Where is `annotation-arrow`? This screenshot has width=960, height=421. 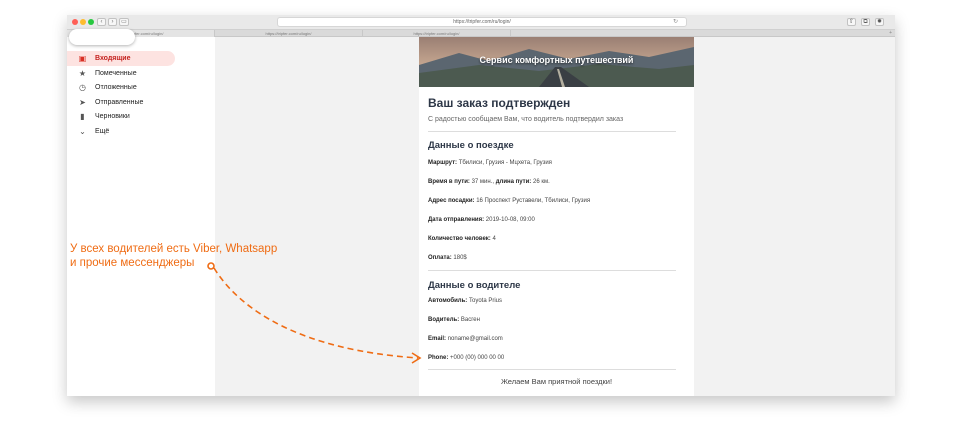
annotation-arrow is located at coordinates (314, 313).